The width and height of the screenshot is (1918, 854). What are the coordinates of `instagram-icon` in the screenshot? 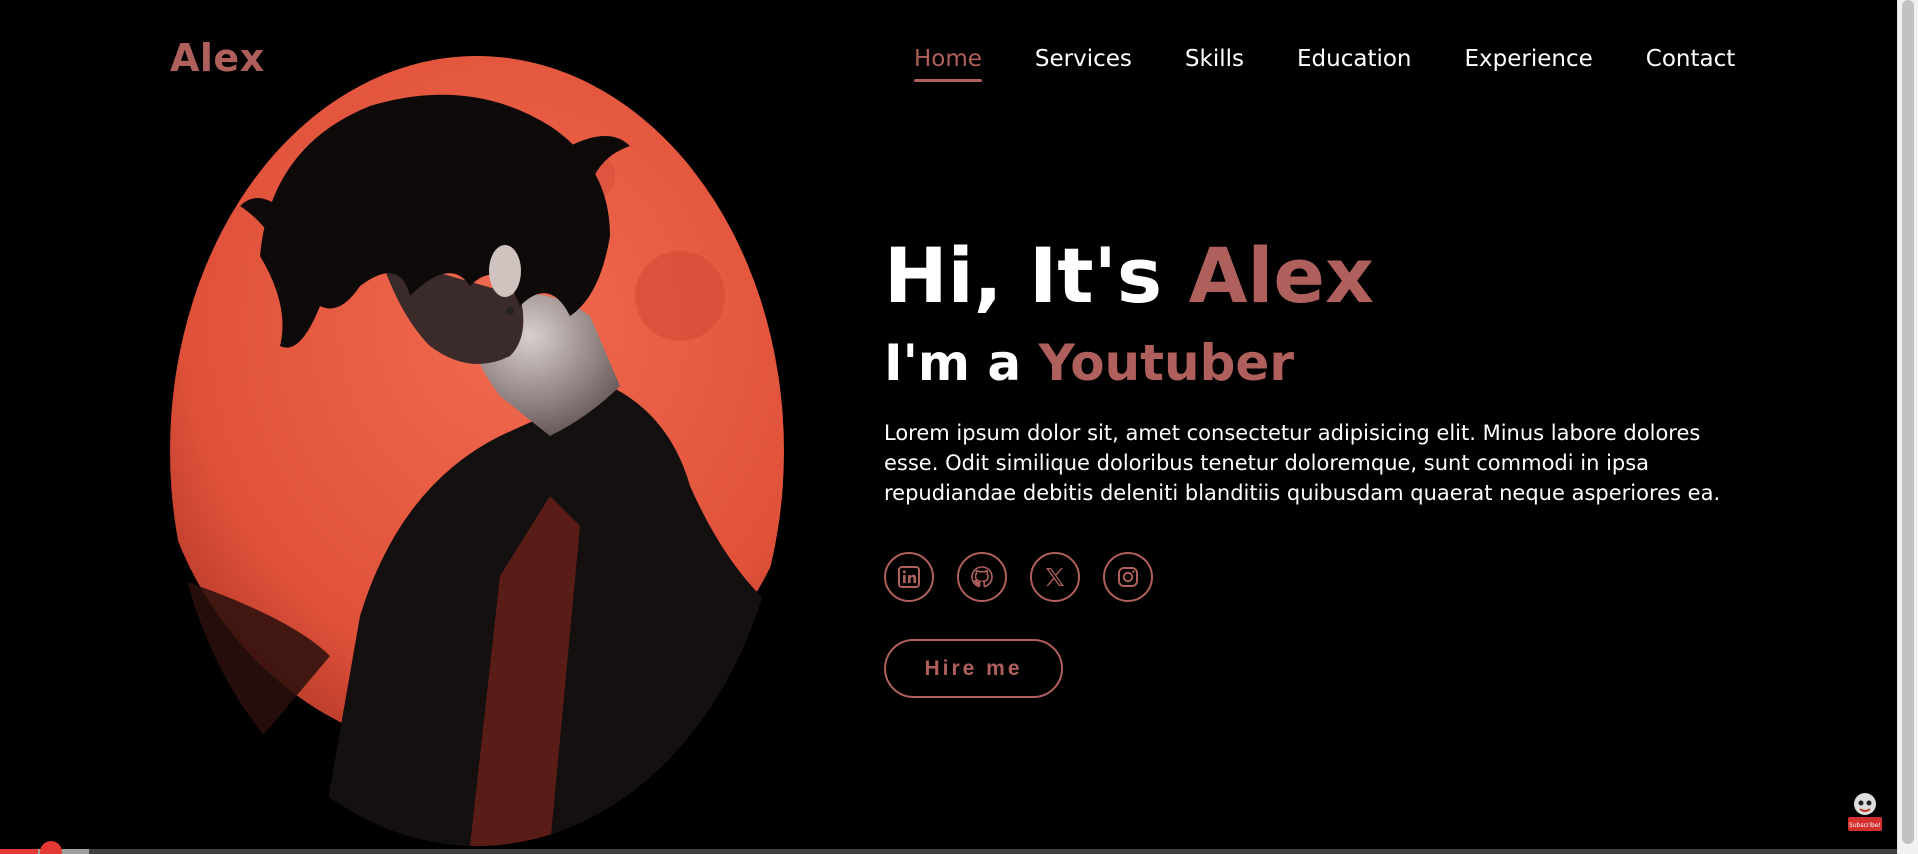 It's located at (1128, 577).